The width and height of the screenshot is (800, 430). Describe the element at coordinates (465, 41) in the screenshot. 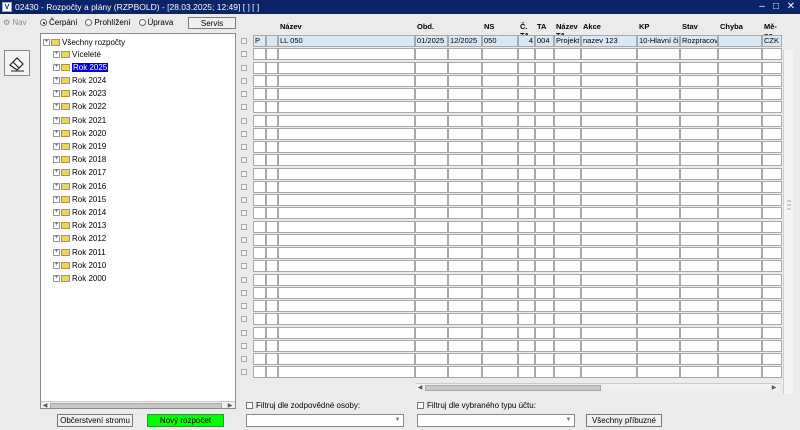

I see `cell-obd-to: 12/2025` at that location.